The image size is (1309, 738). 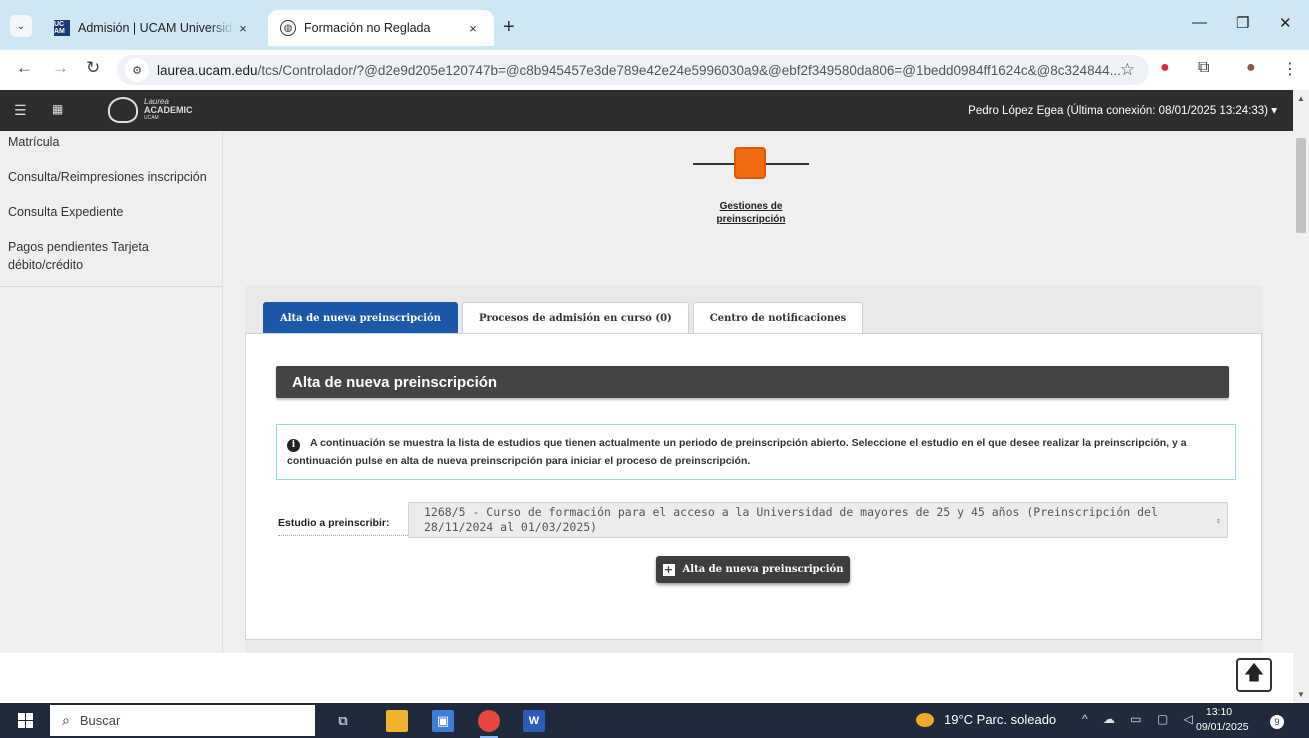 What do you see at coordinates (1203, 68) in the screenshot?
I see `extensions-puzzle-icon: ⧉` at bounding box center [1203, 68].